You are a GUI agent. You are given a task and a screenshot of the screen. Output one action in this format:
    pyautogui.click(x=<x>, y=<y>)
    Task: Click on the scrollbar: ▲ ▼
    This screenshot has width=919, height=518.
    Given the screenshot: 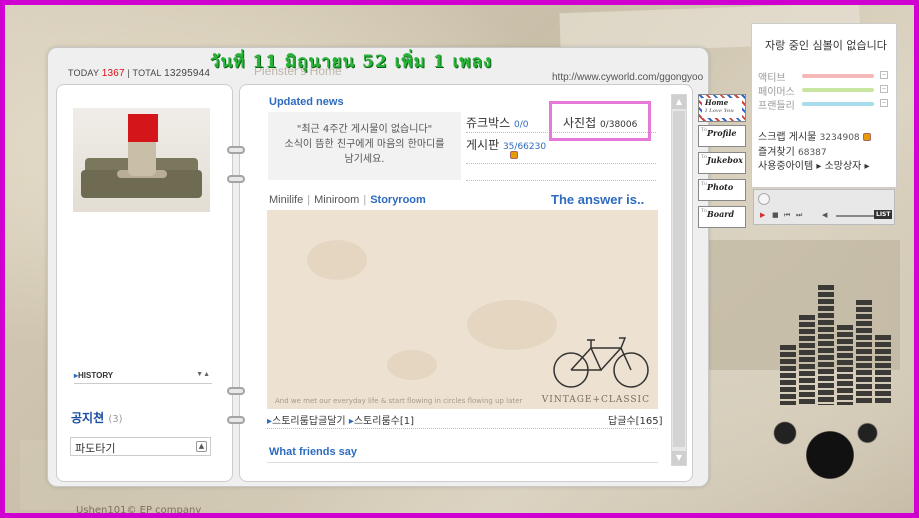 What is the action you would take?
    pyautogui.click(x=679, y=280)
    